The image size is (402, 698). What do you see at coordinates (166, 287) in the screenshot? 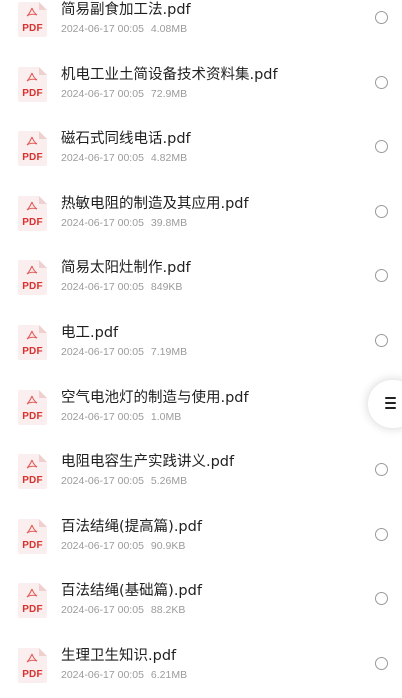
I see `file-size: 849KB` at bounding box center [166, 287].